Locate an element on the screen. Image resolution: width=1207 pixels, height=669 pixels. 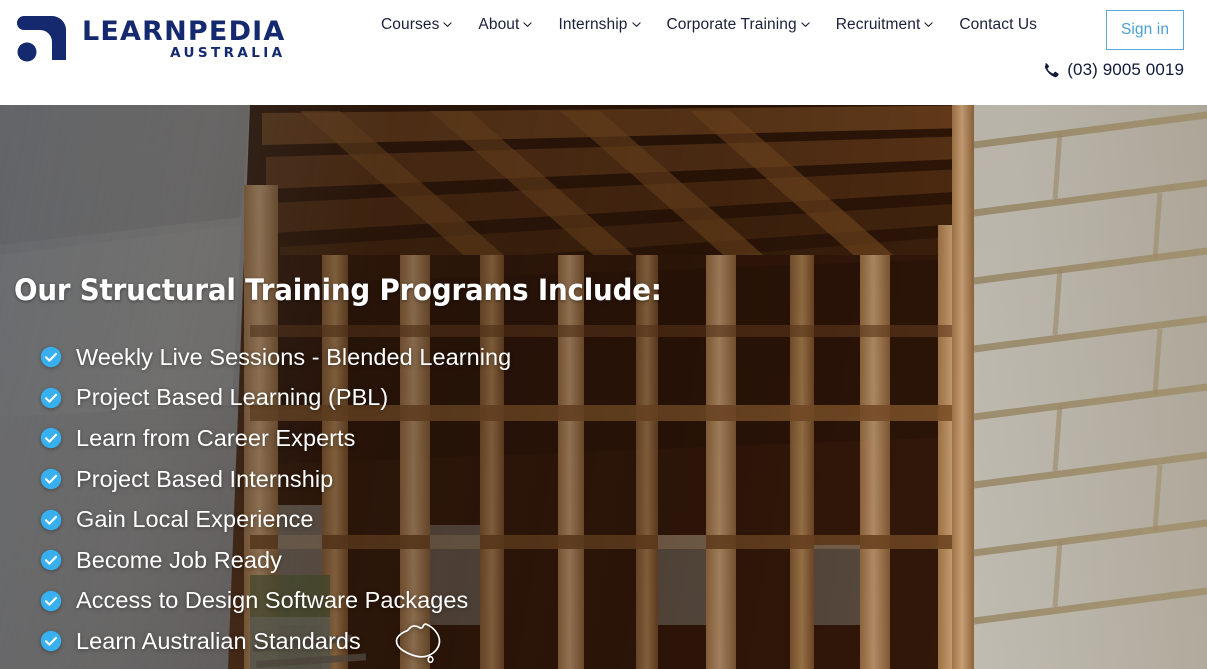
list-item: Project Based Internship is located at coordinates (275, 479).